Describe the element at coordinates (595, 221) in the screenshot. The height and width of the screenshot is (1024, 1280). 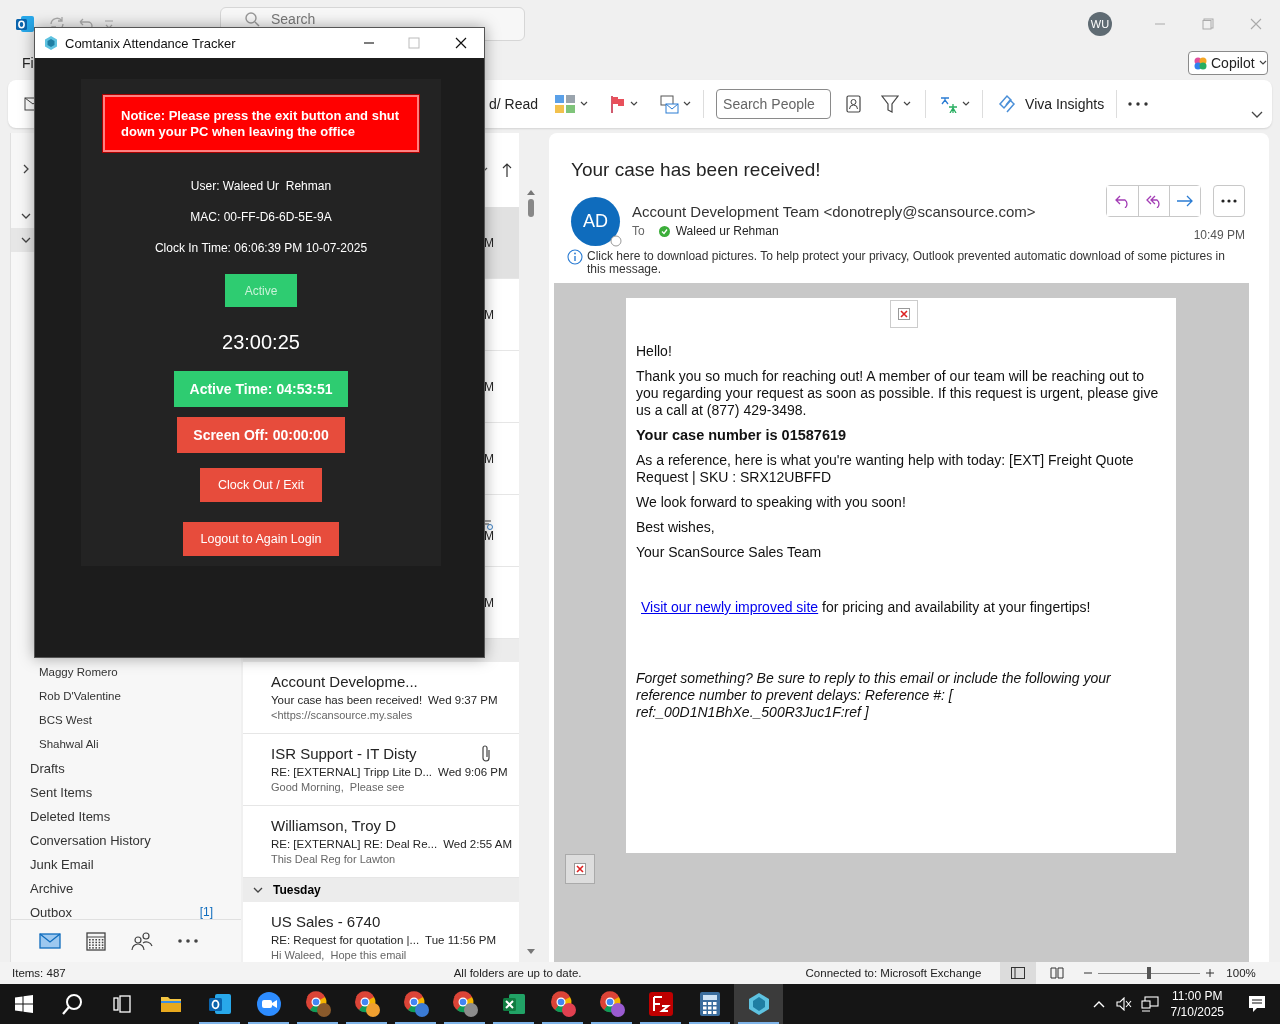
I see `sender-avatar: AD` at that location.